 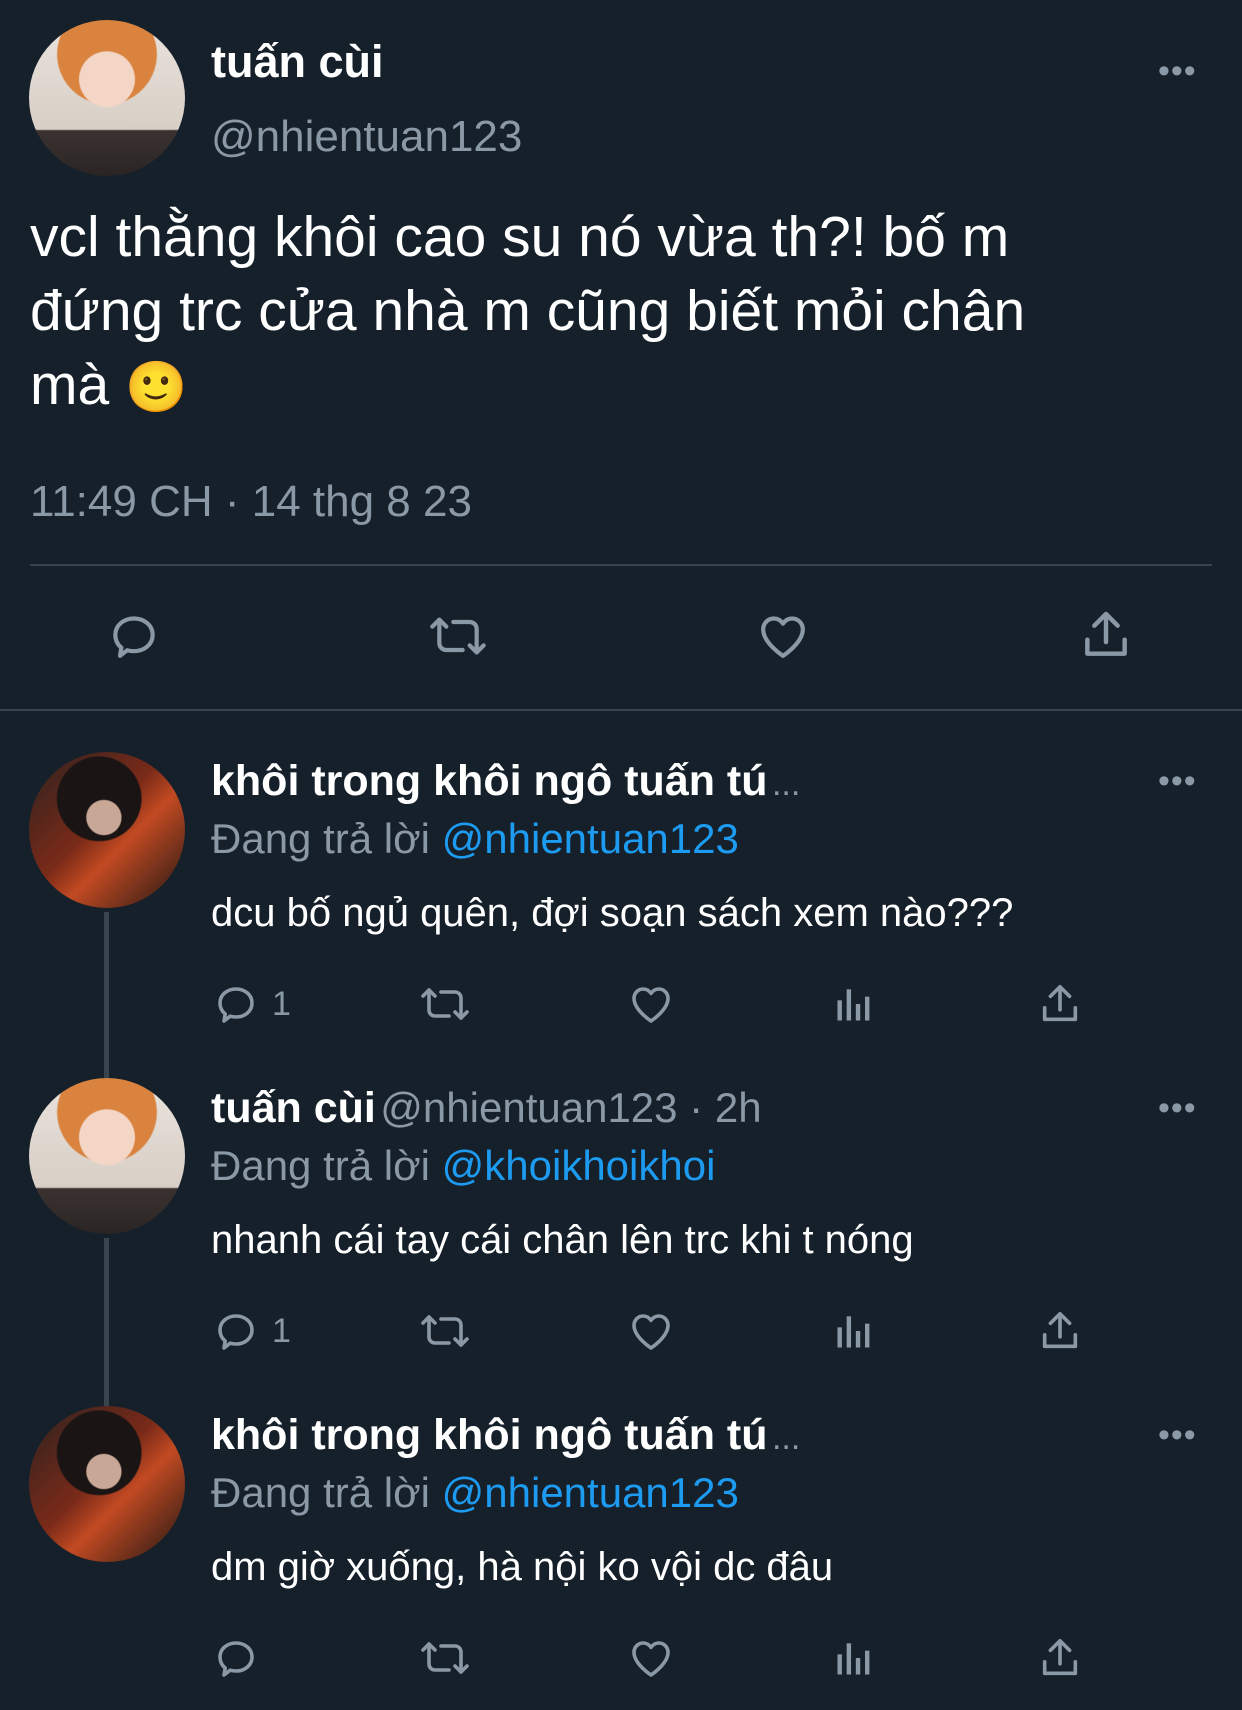 I want to click on reply-author-name: tuấn cùi, so click(x=293, y=1108).